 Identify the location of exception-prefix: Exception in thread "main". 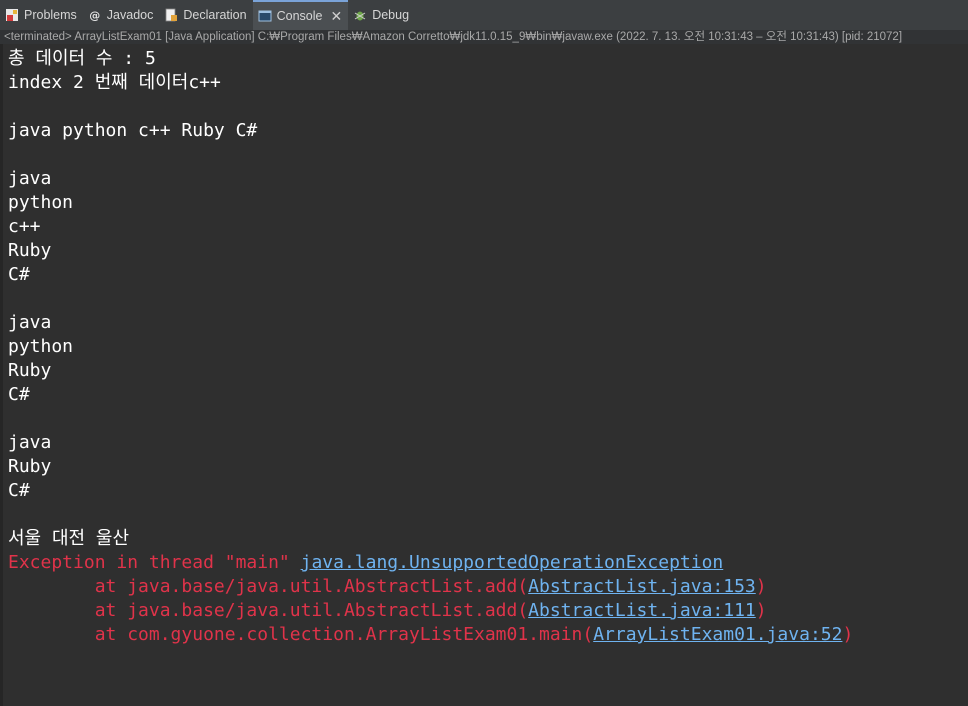
(154, 562).